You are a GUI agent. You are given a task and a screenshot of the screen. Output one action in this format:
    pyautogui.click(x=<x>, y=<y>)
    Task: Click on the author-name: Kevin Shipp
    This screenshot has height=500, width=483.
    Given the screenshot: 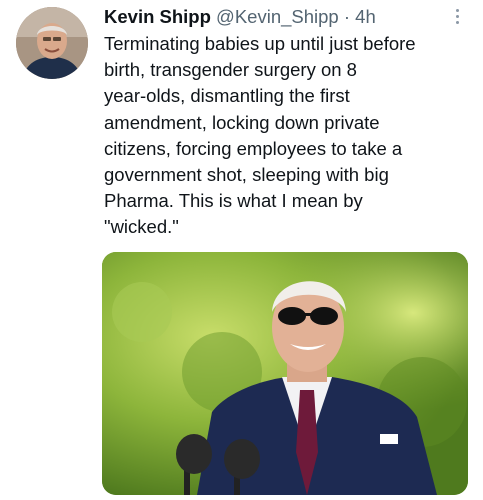 What is the action you would take?
    pyautogui.click(x=157, y=16)
    